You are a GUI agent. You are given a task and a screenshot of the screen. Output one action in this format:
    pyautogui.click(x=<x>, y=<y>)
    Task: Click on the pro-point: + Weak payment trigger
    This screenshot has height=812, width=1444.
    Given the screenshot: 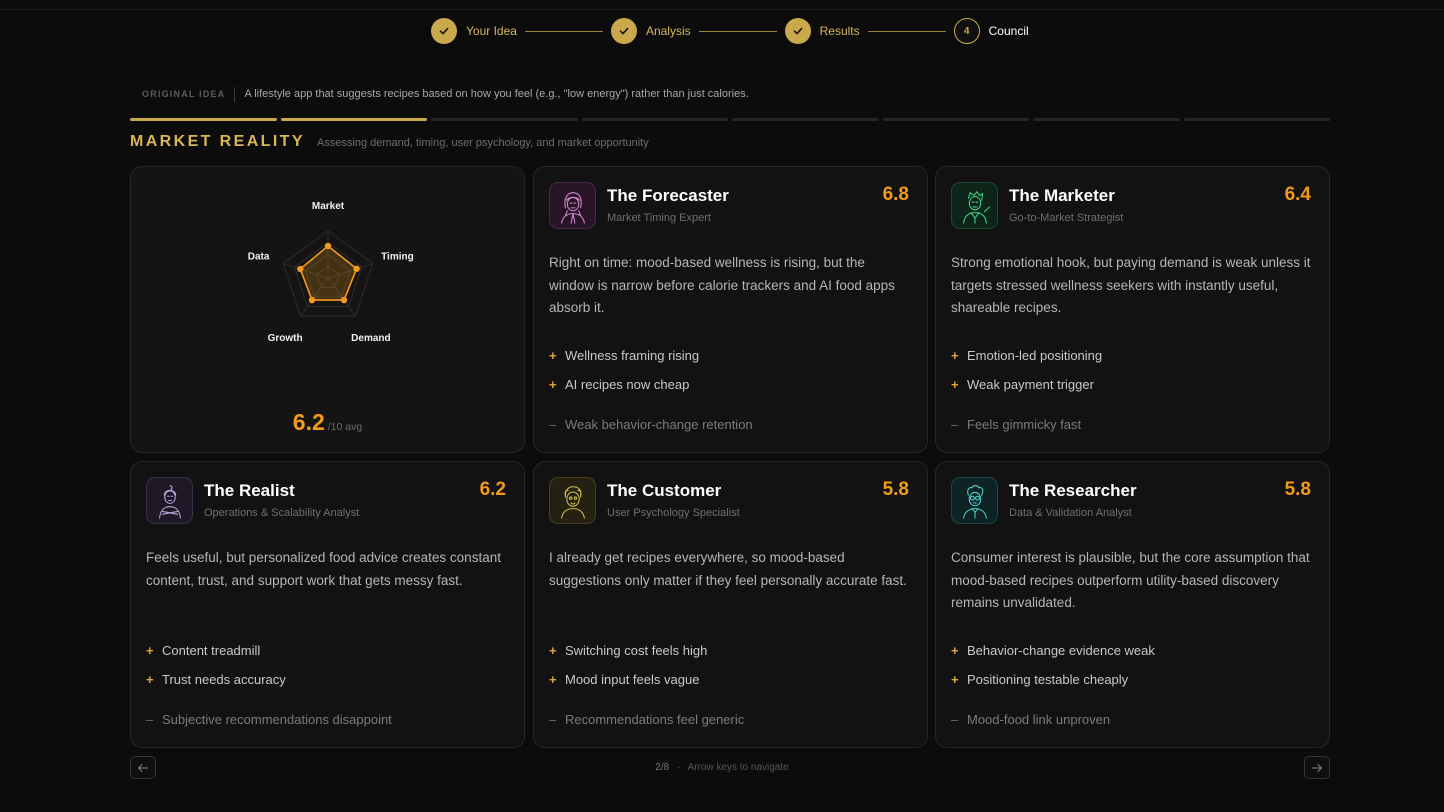 What is the action you would take?
    pyautogui.click(x=1022, y=384)
    